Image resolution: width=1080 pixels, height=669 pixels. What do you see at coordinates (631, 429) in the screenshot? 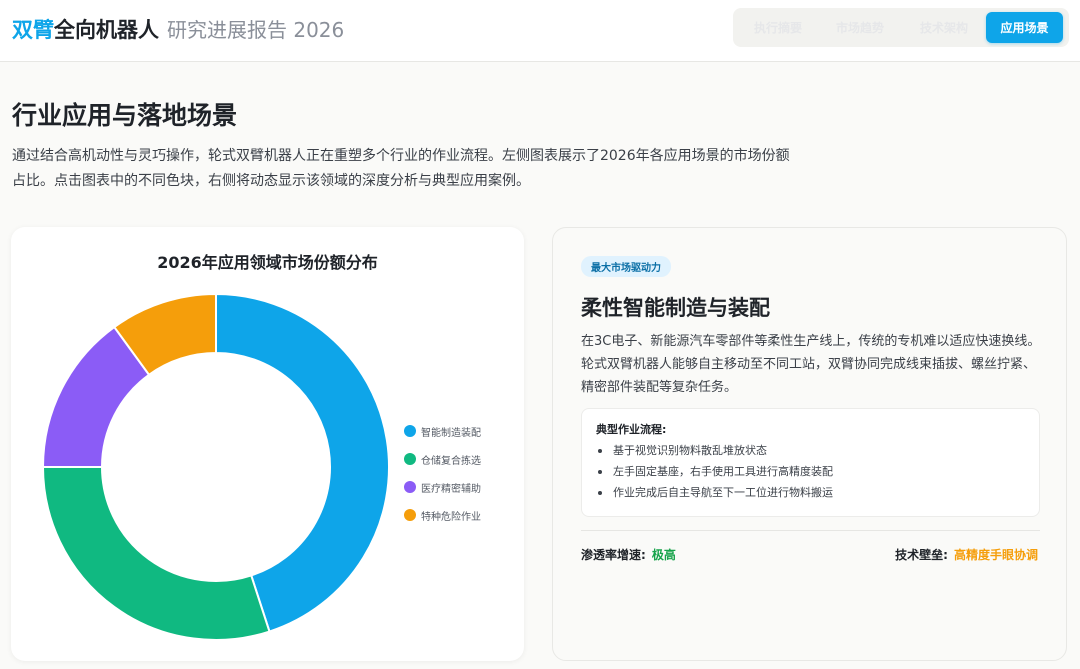
I see `workflow-title: 典型作业流程:` at bounding box center [631, 429].